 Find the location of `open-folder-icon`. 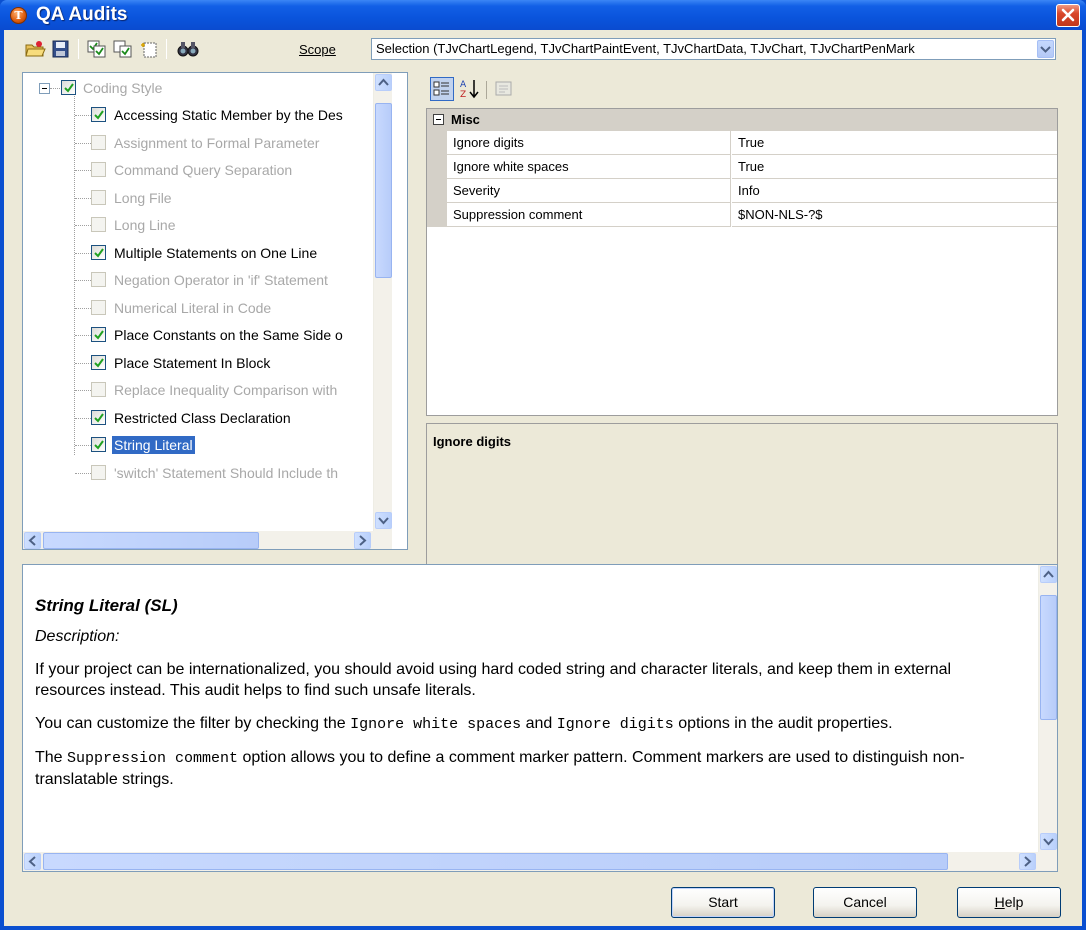

open-folder-icon is located at coordinates (35, 49).